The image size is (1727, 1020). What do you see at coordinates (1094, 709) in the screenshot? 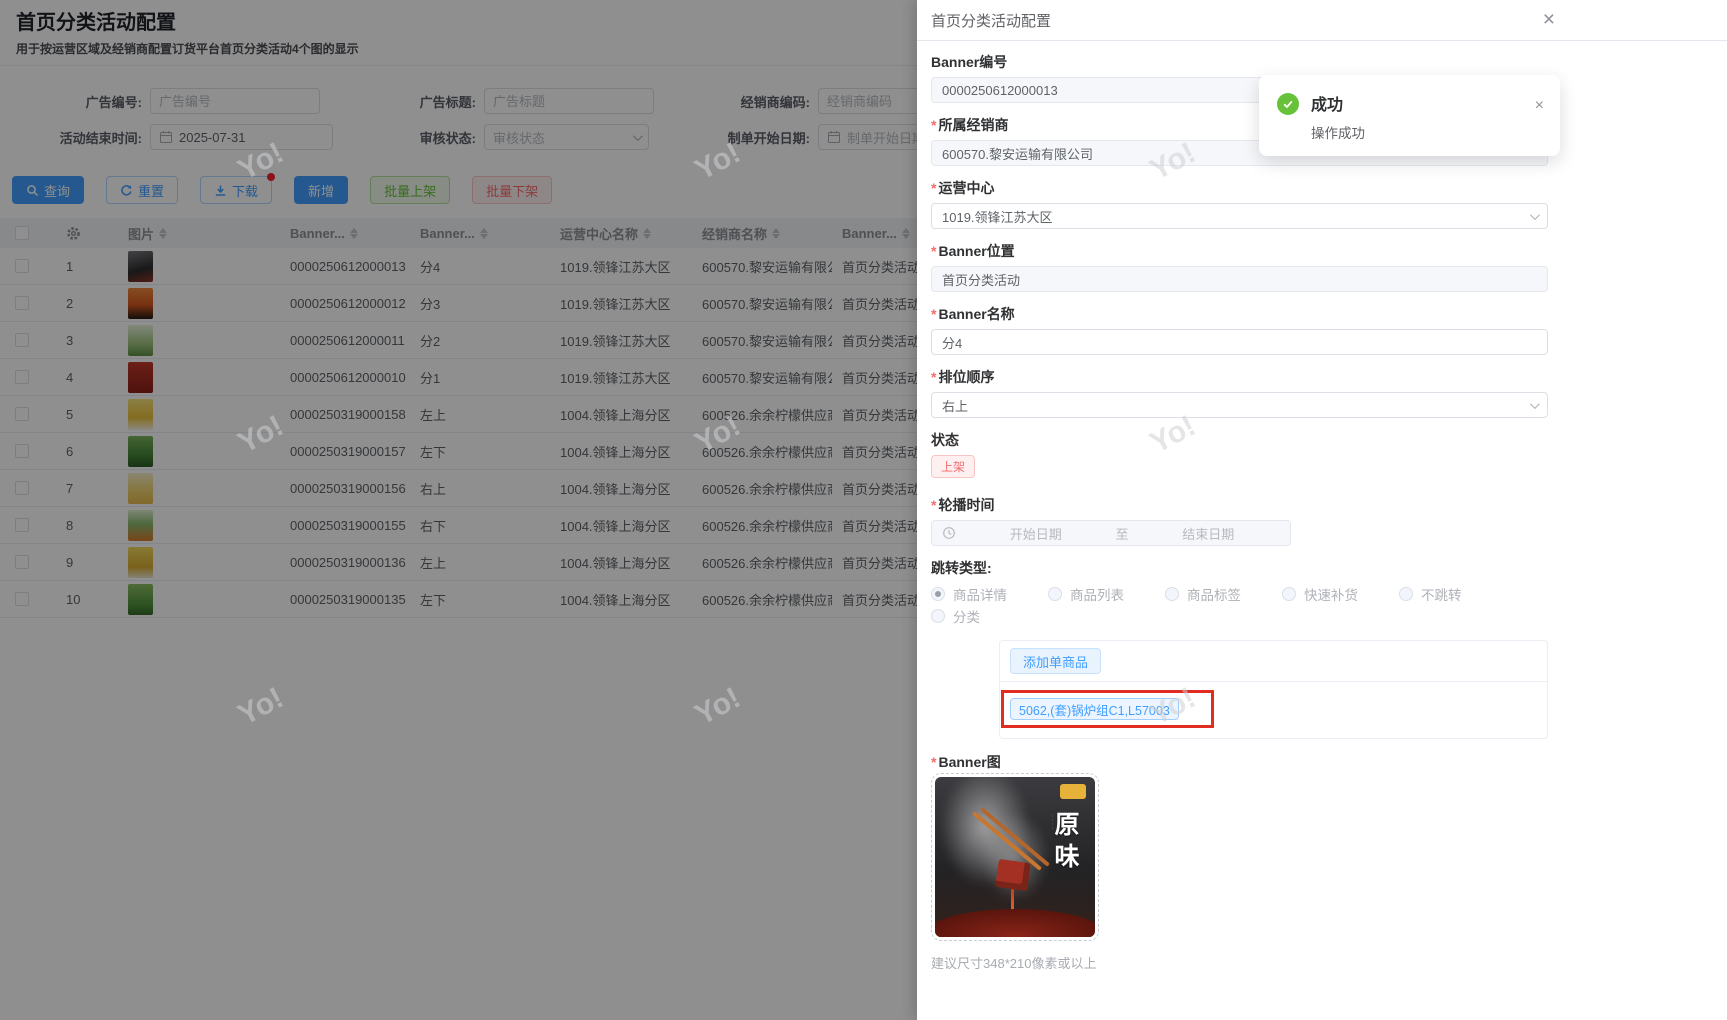
I see `product-tag: 5062,(套)锅炉组C1,L57003` at bounding box center [1094, 709].